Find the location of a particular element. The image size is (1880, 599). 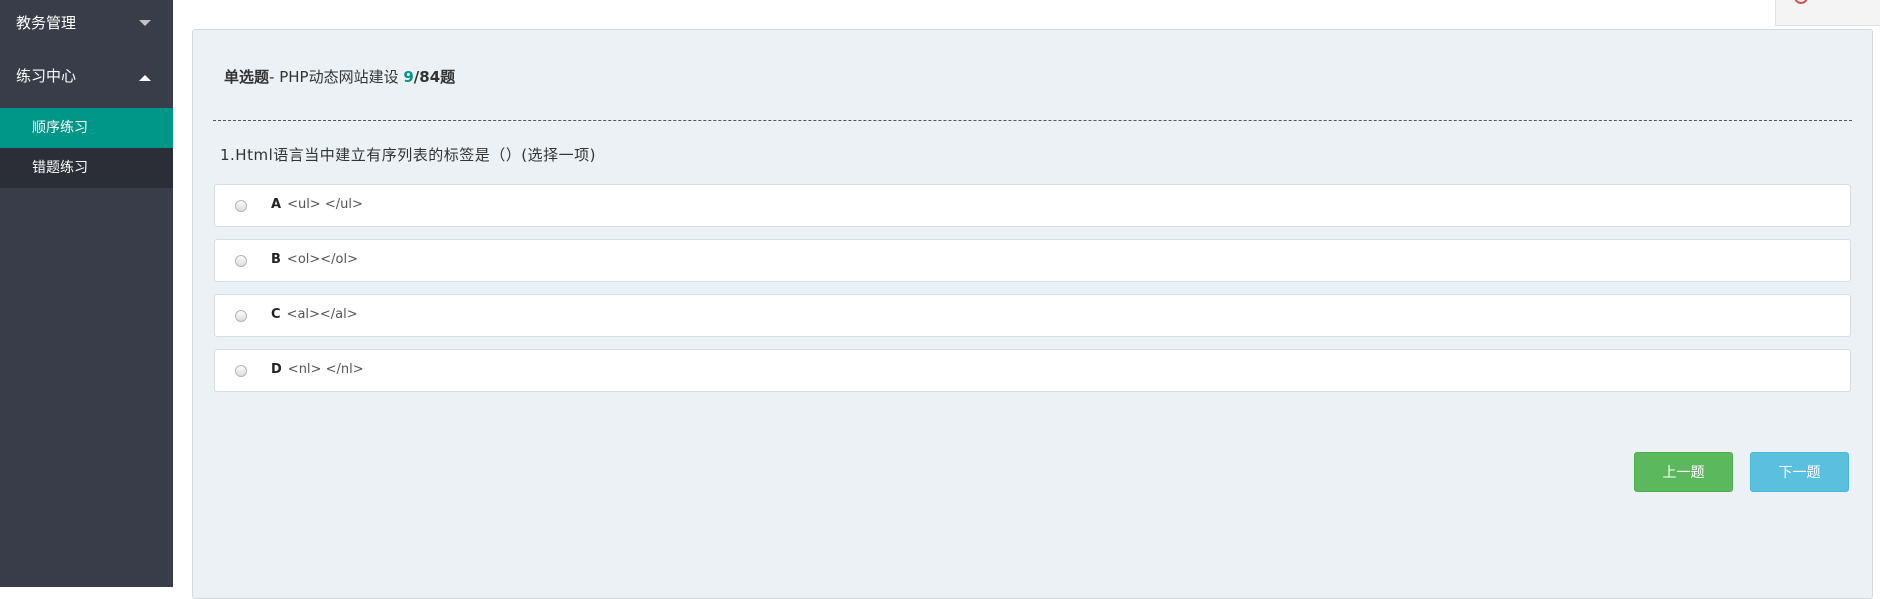

option-letter: B is located at coordinates (276, 259).